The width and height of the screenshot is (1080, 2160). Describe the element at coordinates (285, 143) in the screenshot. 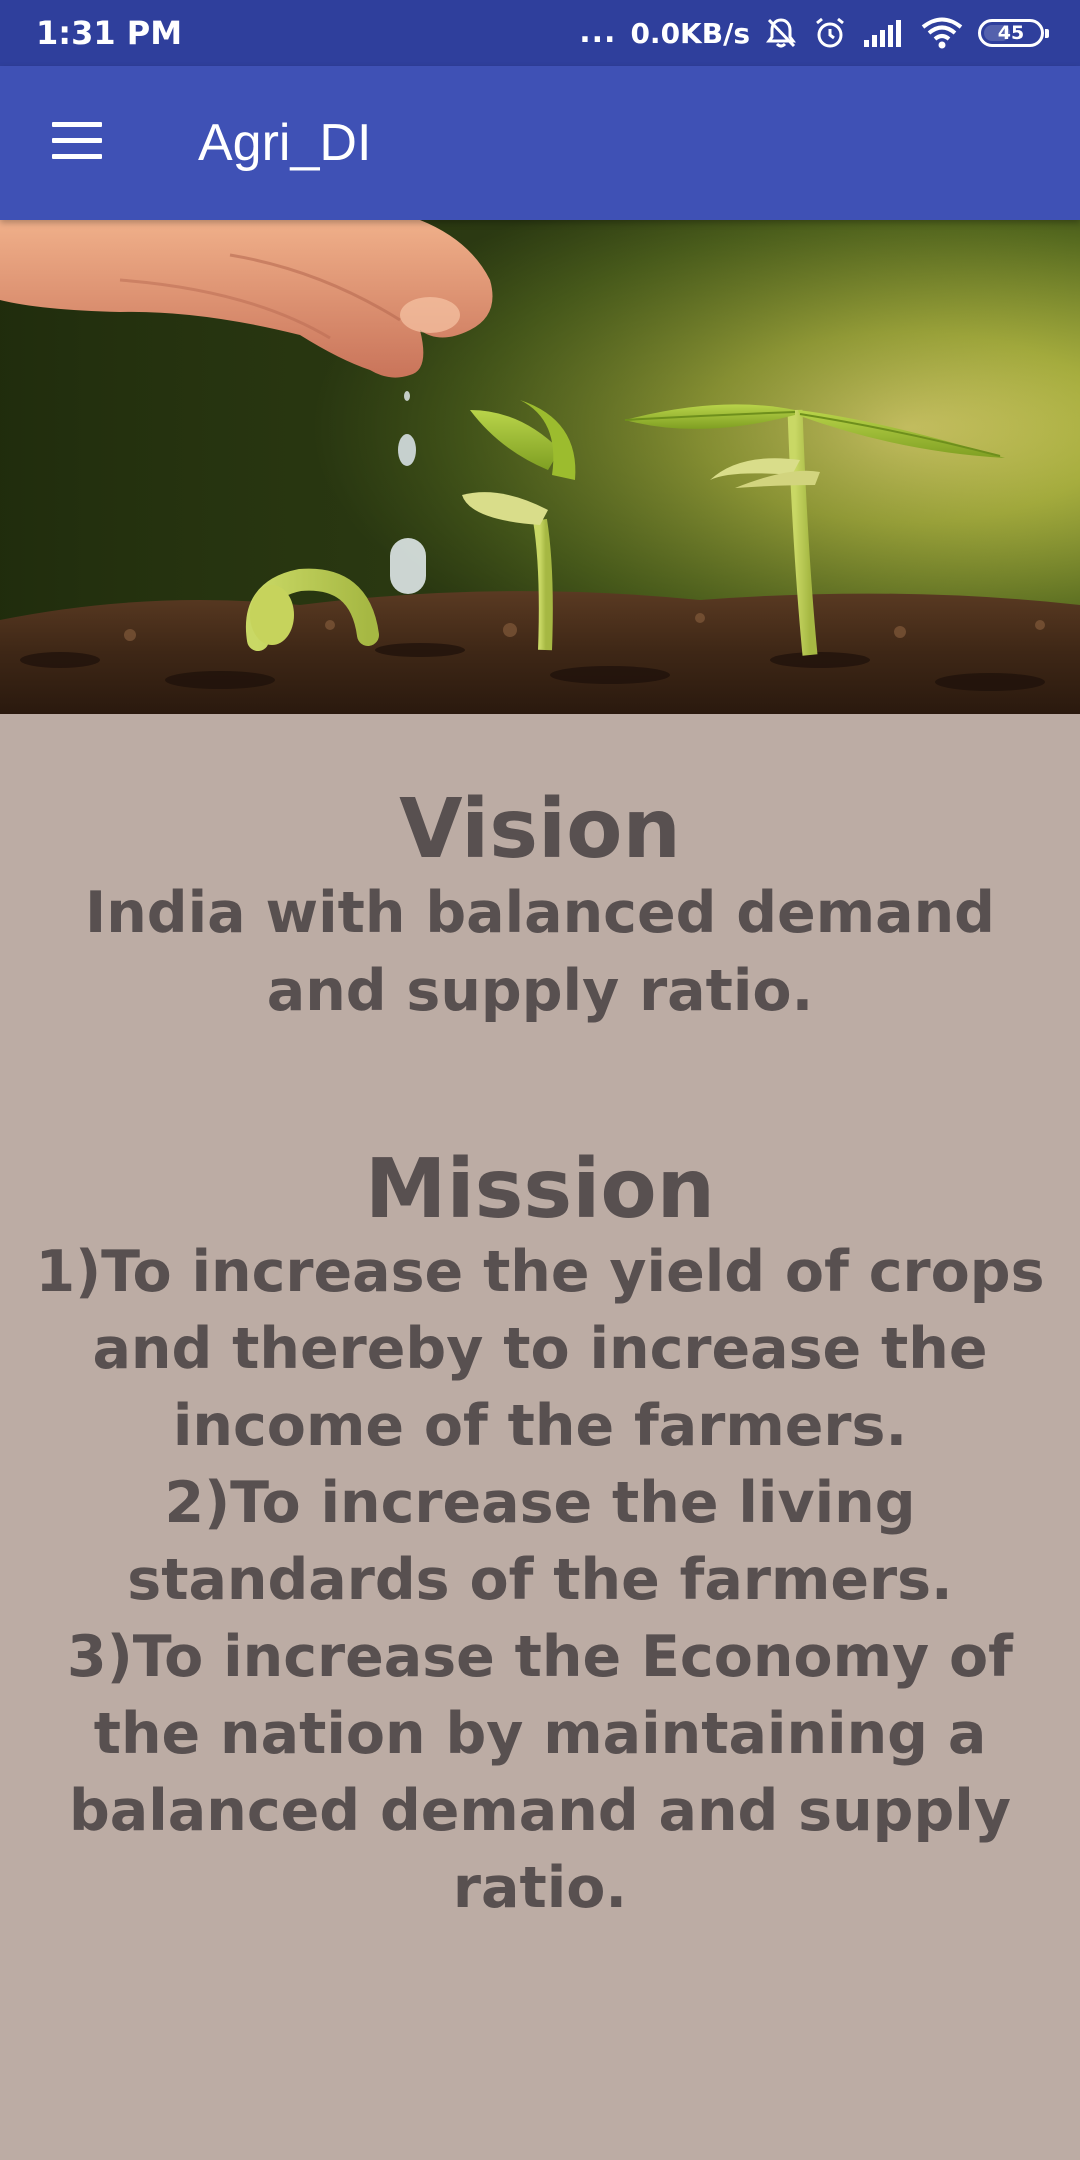

I see `app-title: Agri_DI` at that location.